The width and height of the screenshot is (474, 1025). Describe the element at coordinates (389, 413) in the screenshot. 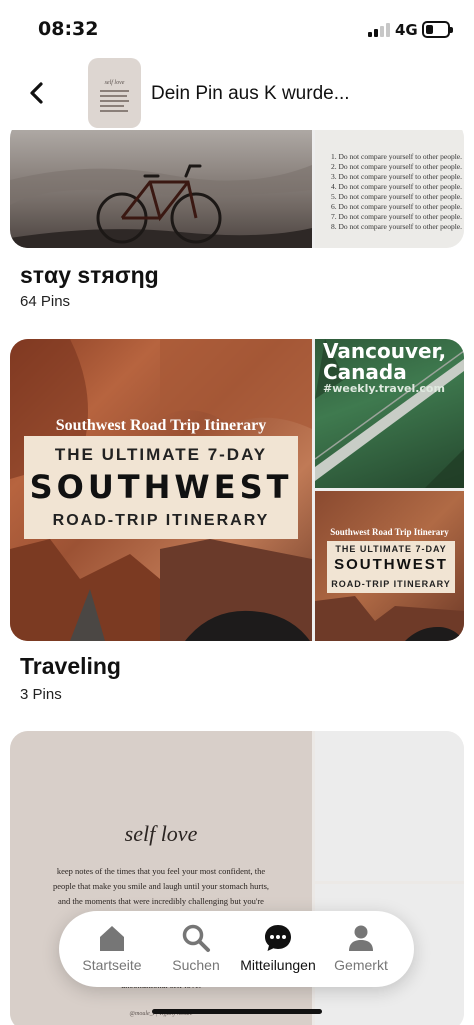

I see `vancouver-pin-image: Vancouver, Canada #weekly.travel.com` at that location.